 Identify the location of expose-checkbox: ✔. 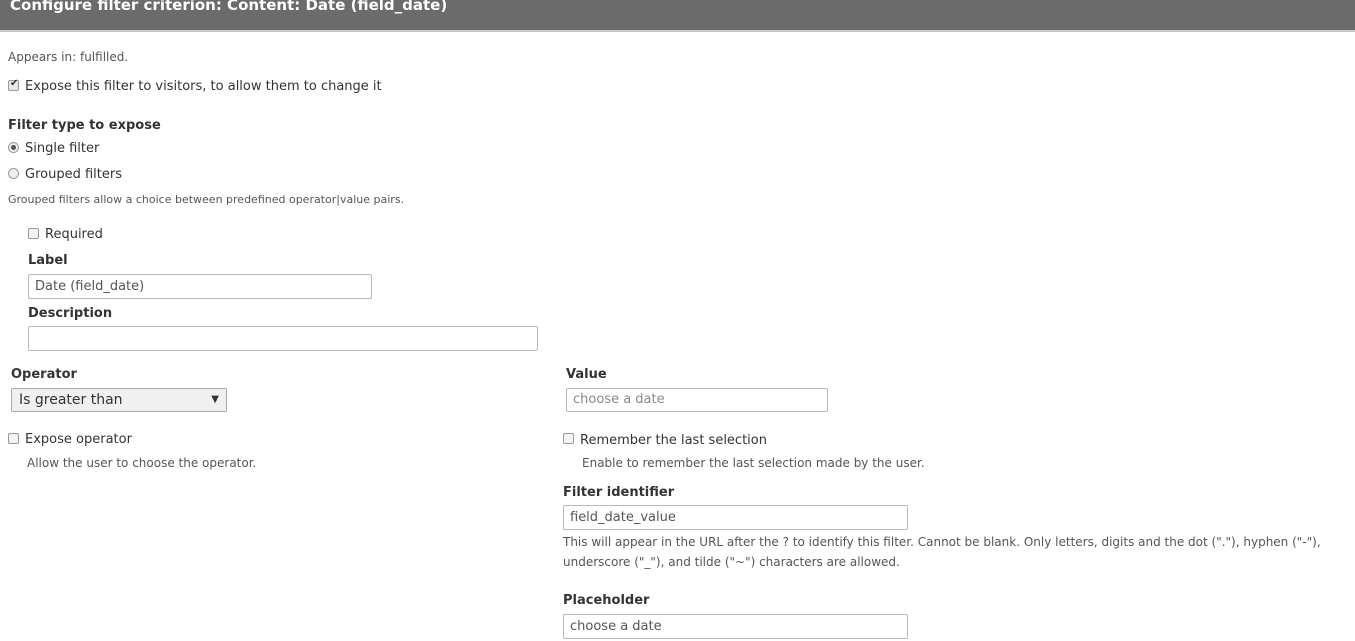
(13, 84).